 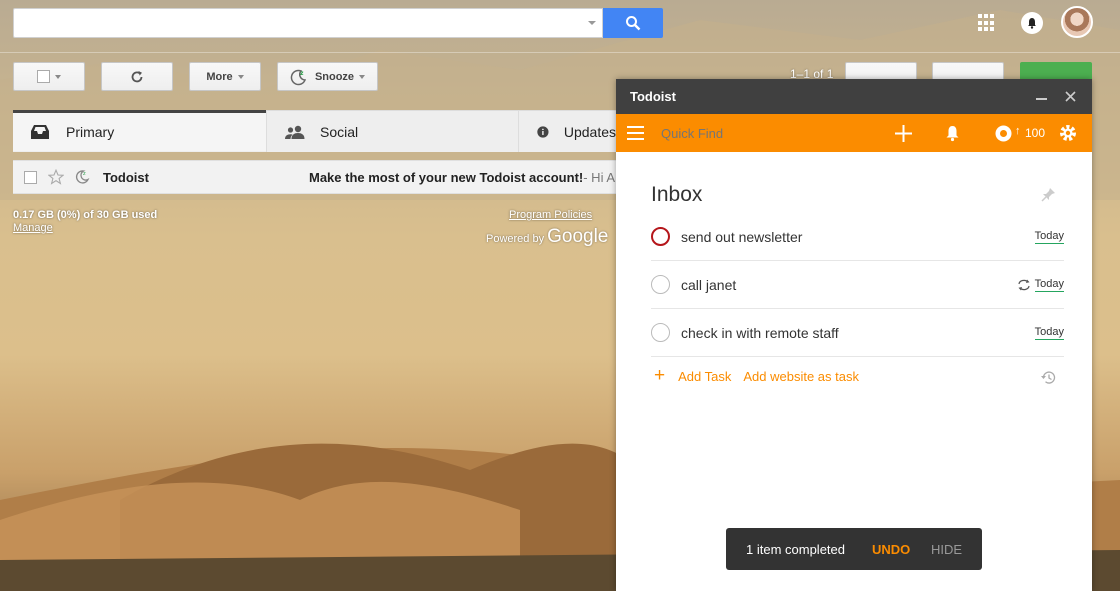 I want to click on minimize-icon, so click(x=1041, y=99).